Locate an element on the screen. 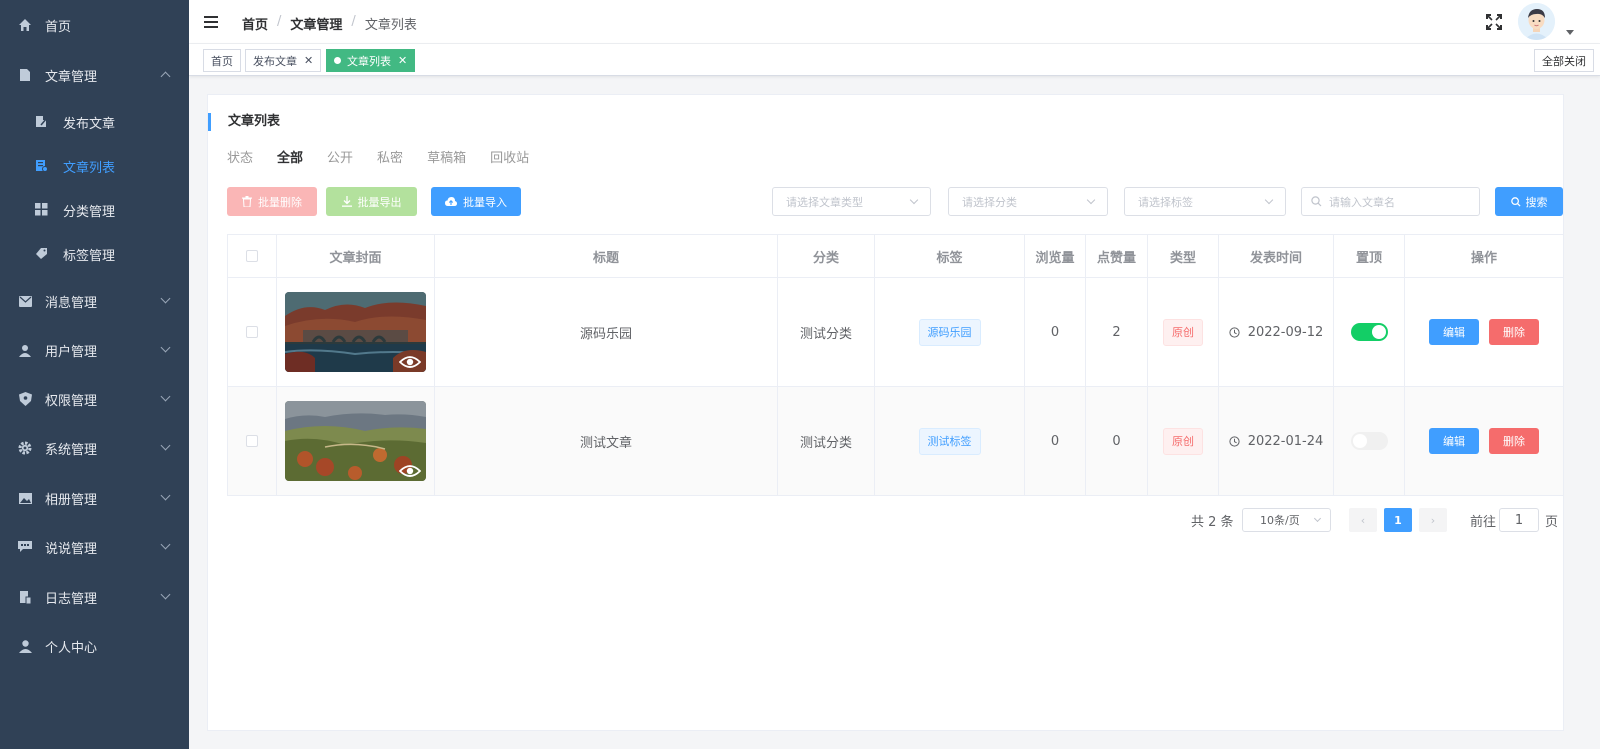  top-cell is located at coordinates (1369, 332).